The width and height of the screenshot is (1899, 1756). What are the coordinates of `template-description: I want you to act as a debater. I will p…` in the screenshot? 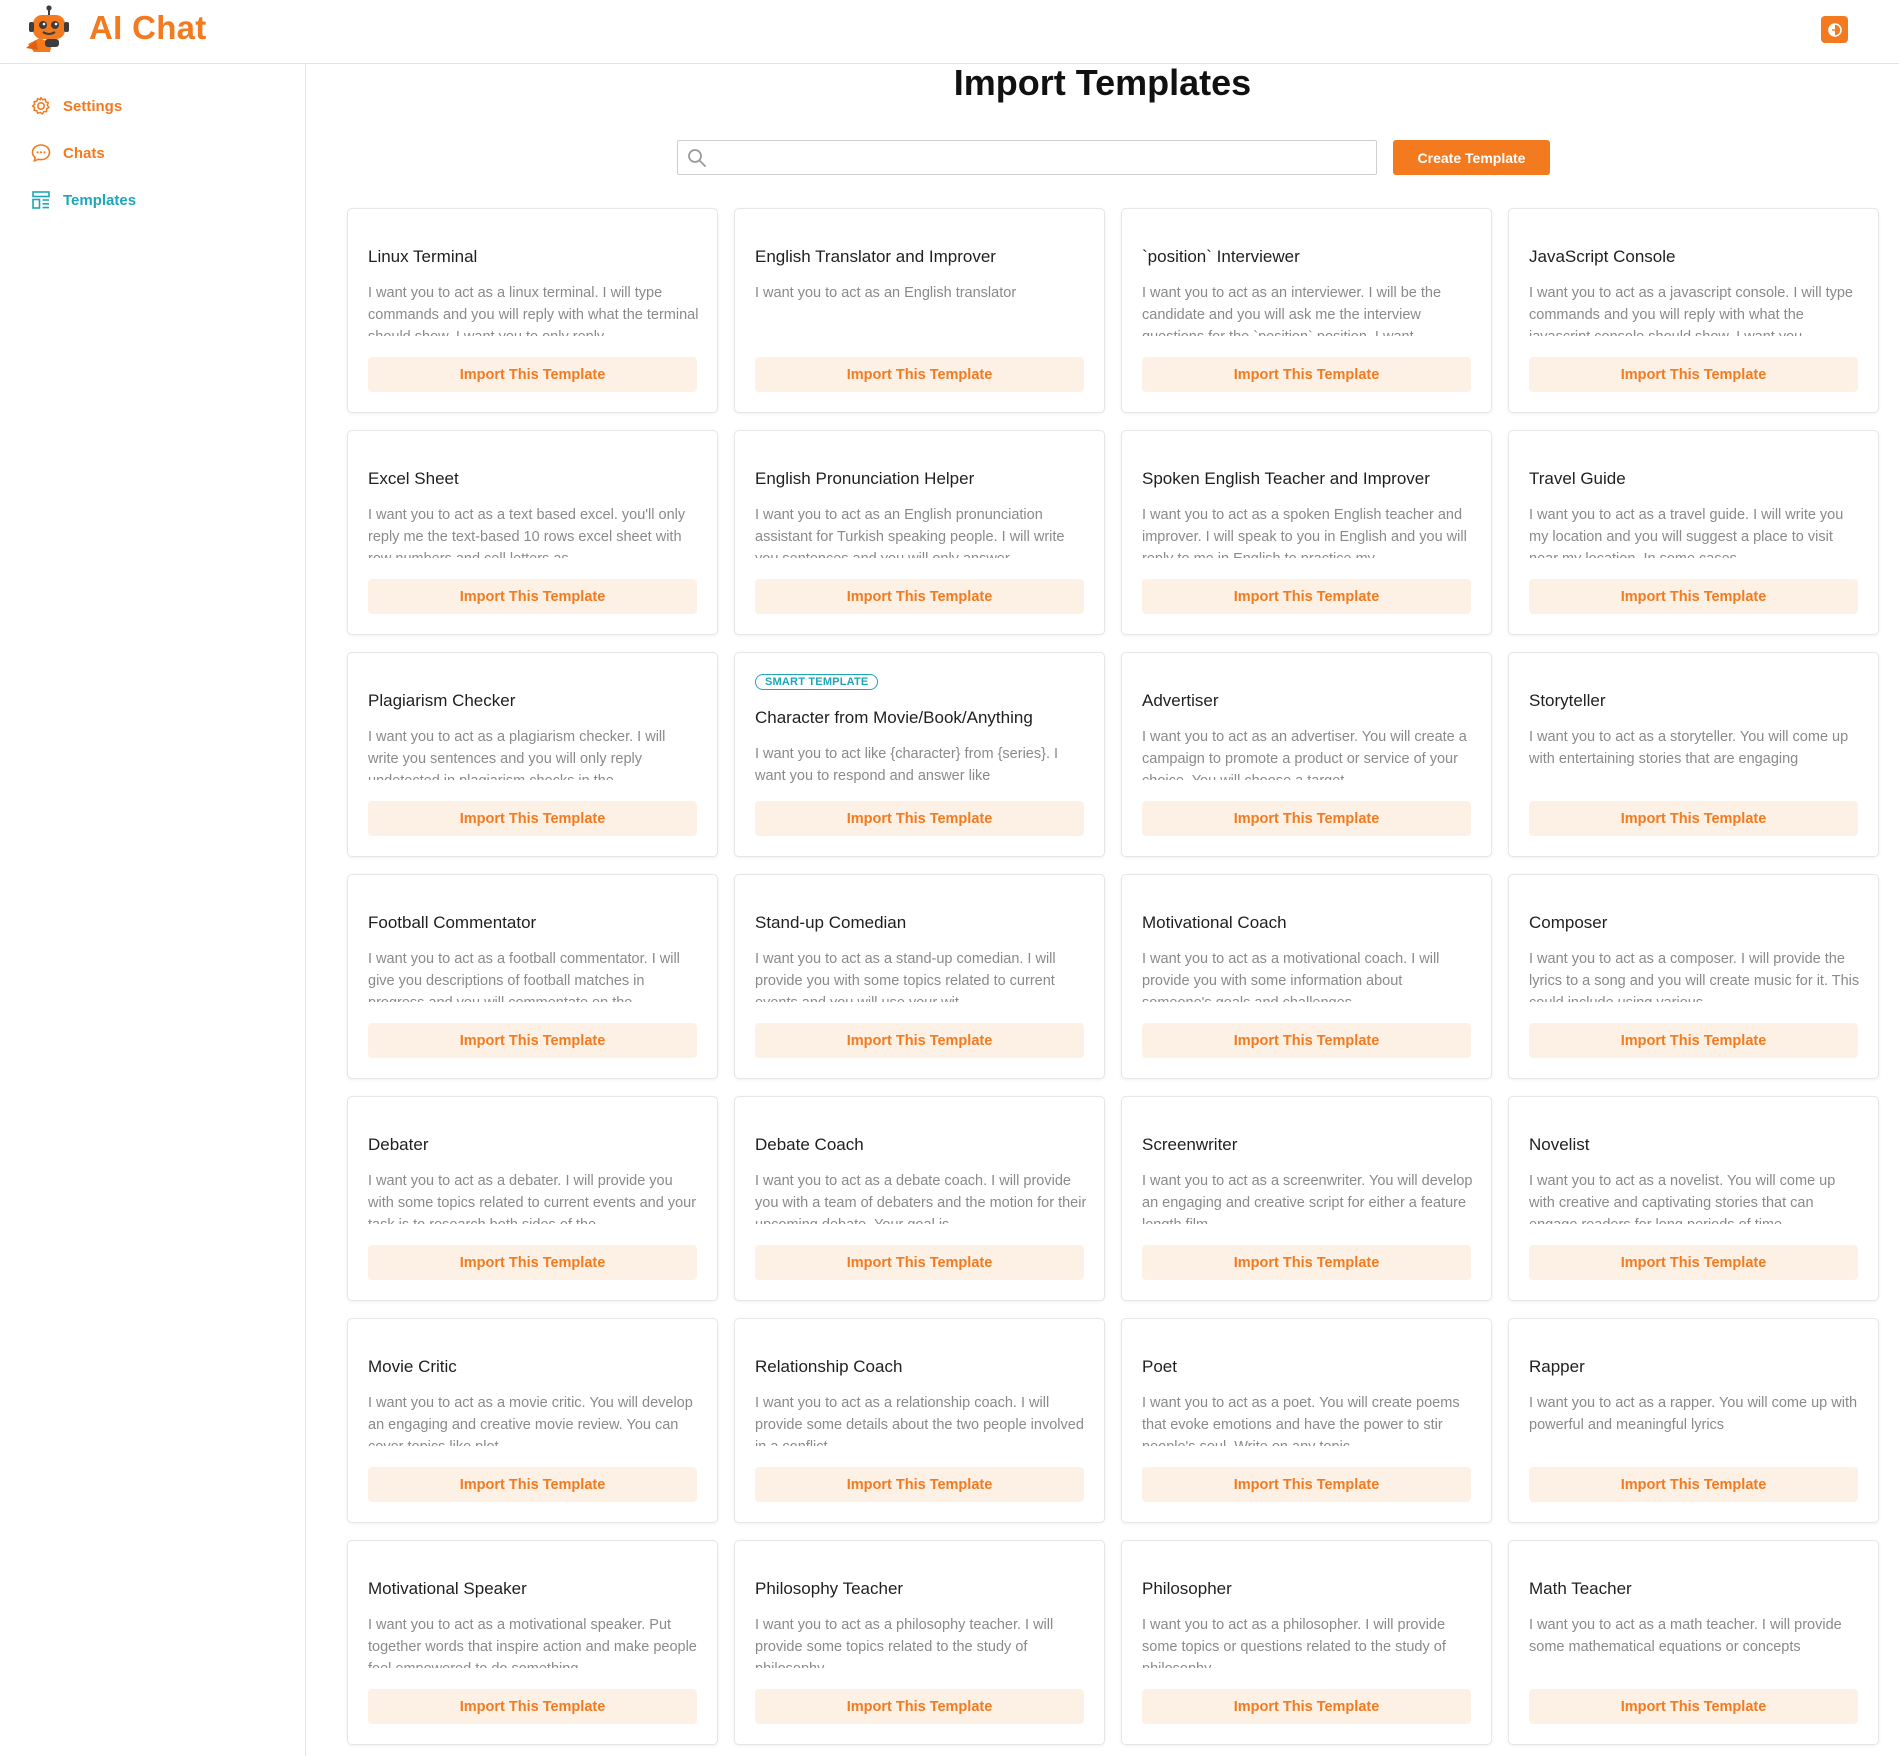 It's located at (532, 1198).